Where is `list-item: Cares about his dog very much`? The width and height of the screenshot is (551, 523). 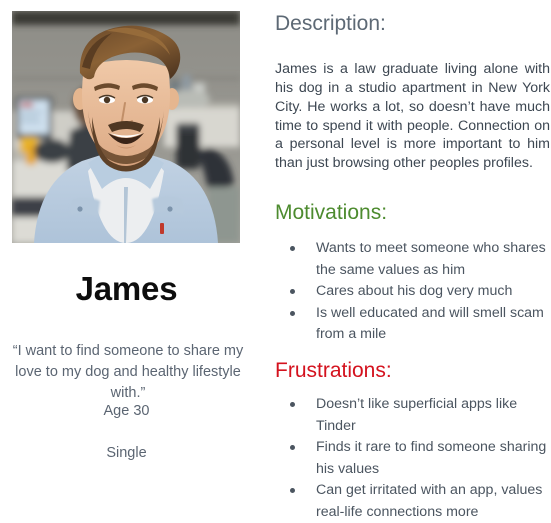 list-item: Cares about his dog very much is located at coordinates (411, 292).